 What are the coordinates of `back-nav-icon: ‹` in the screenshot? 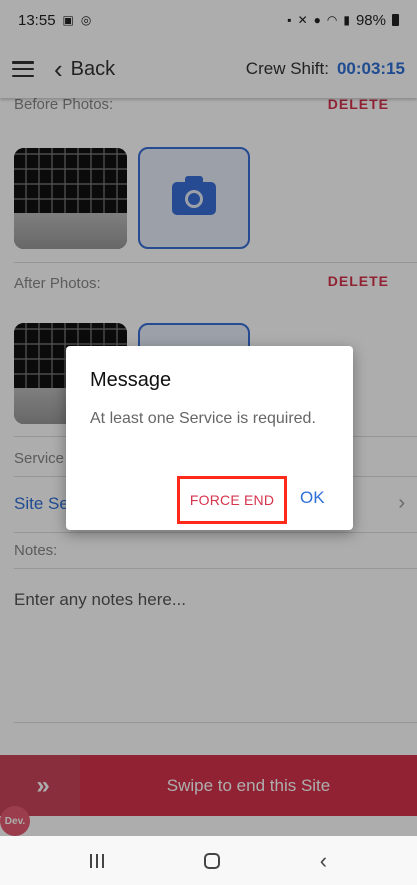 It's located at (323, 860).